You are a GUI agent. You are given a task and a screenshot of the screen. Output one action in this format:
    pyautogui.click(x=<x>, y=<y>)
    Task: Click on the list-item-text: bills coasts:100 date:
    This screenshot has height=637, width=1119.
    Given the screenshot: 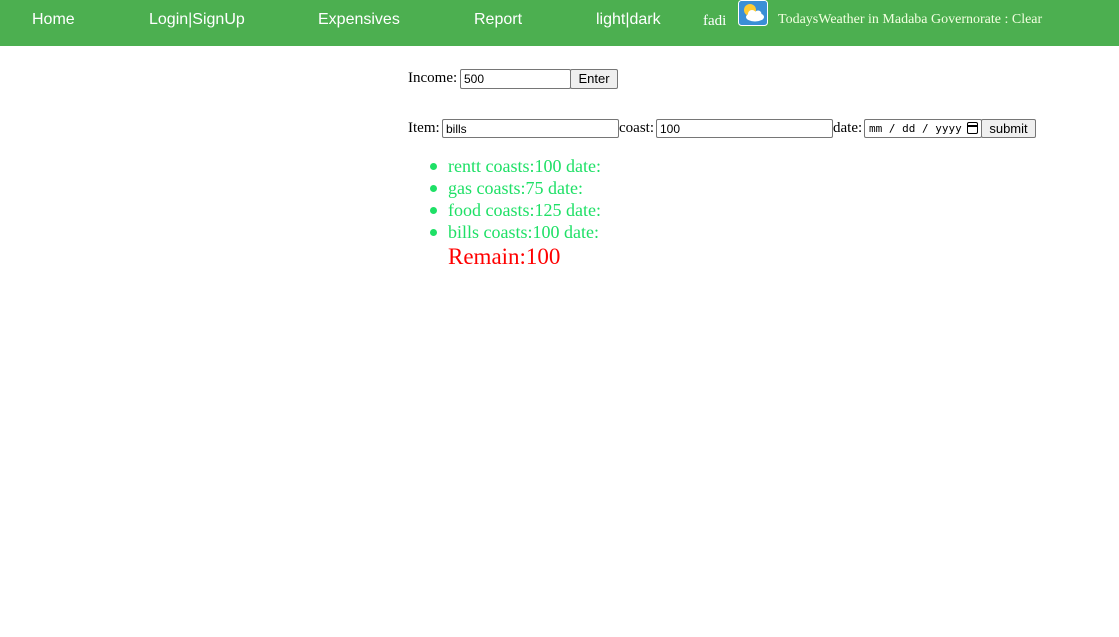 What is the action you would take?
    pyautogui.click(x=523, y=232)
    